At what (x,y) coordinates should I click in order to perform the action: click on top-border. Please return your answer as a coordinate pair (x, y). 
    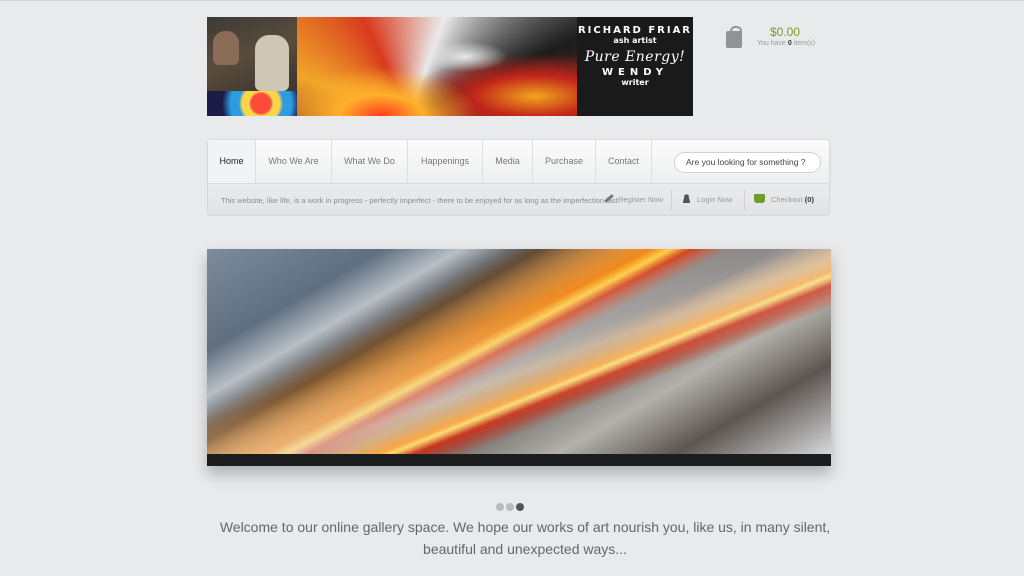
    Looking at the image, I should click on (512, 0).